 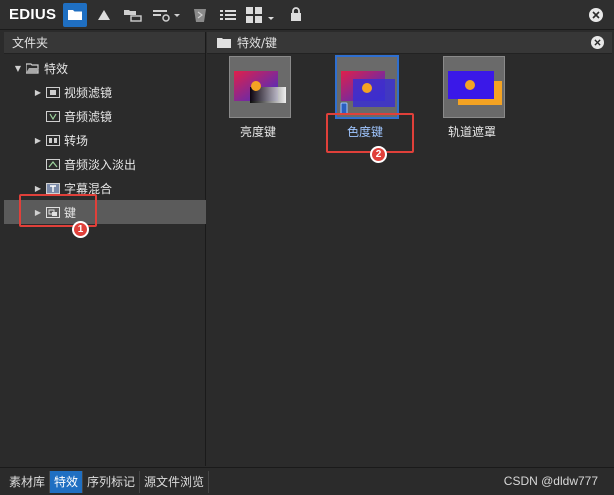 What do you see at coordinates (53, 188) in the screenshot?
I see `title-folder-icon` at bounding box center [53, 188].